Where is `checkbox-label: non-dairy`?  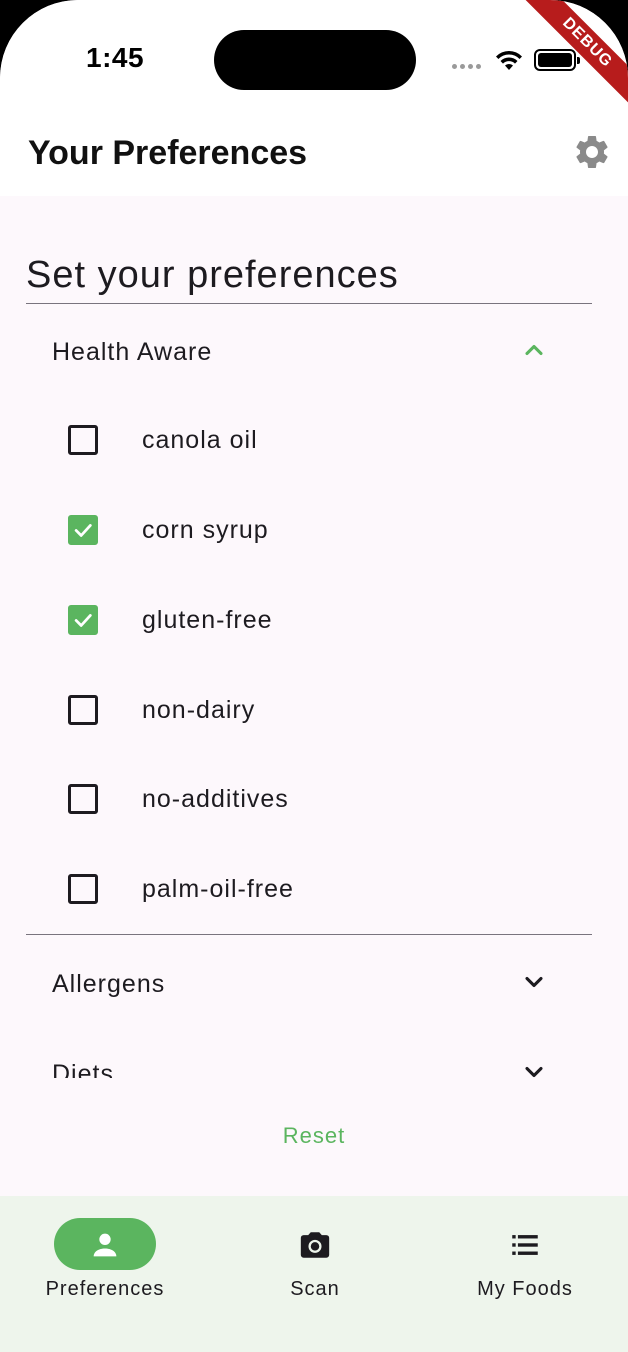 checkbox-label: non-dairy is located at coordinates (199, 710).